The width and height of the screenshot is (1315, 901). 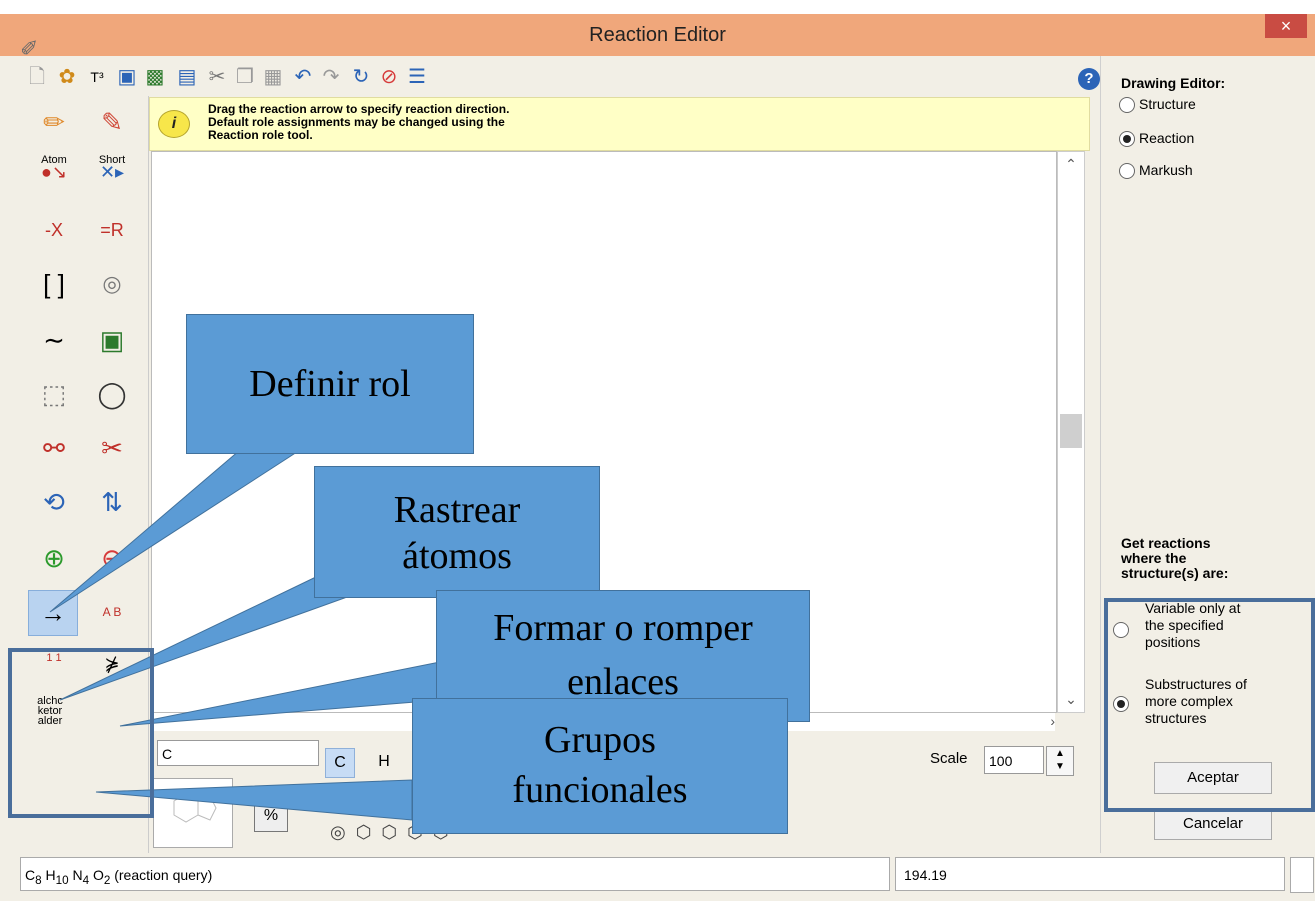 What do you see at coordinates (457, 532) in the screenshot?
I see `callout-rastrear: Rastrear átomos` at bounding box center [457, 532].